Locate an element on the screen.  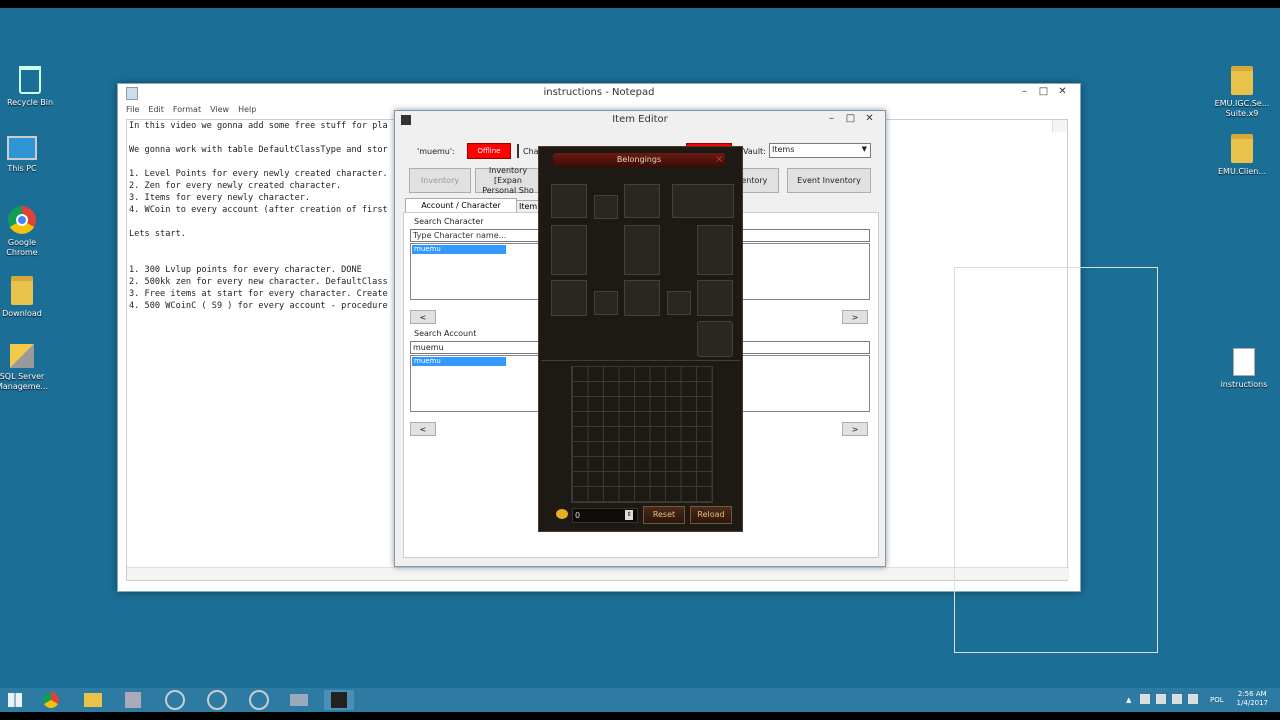
this-pc-shortcut: This PC is located at coordinates (26, 155).